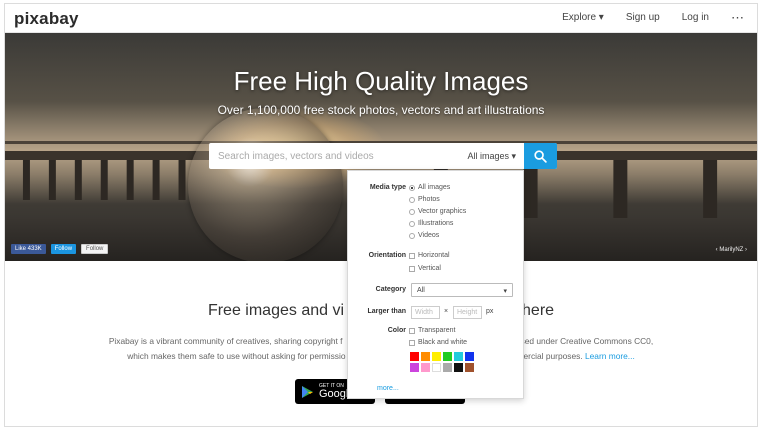 This screenshot has width=763, height=431. I want to click on signup-link: Sign up, so click(643, 17).